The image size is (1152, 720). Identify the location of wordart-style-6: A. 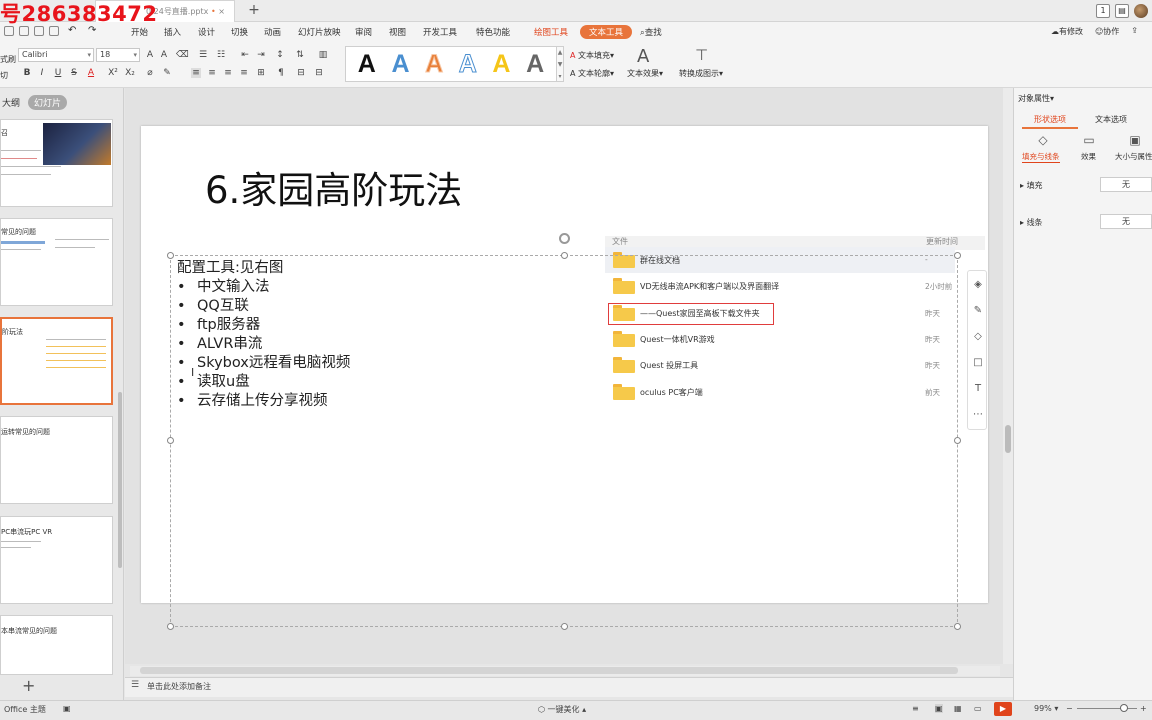
(535, 64).